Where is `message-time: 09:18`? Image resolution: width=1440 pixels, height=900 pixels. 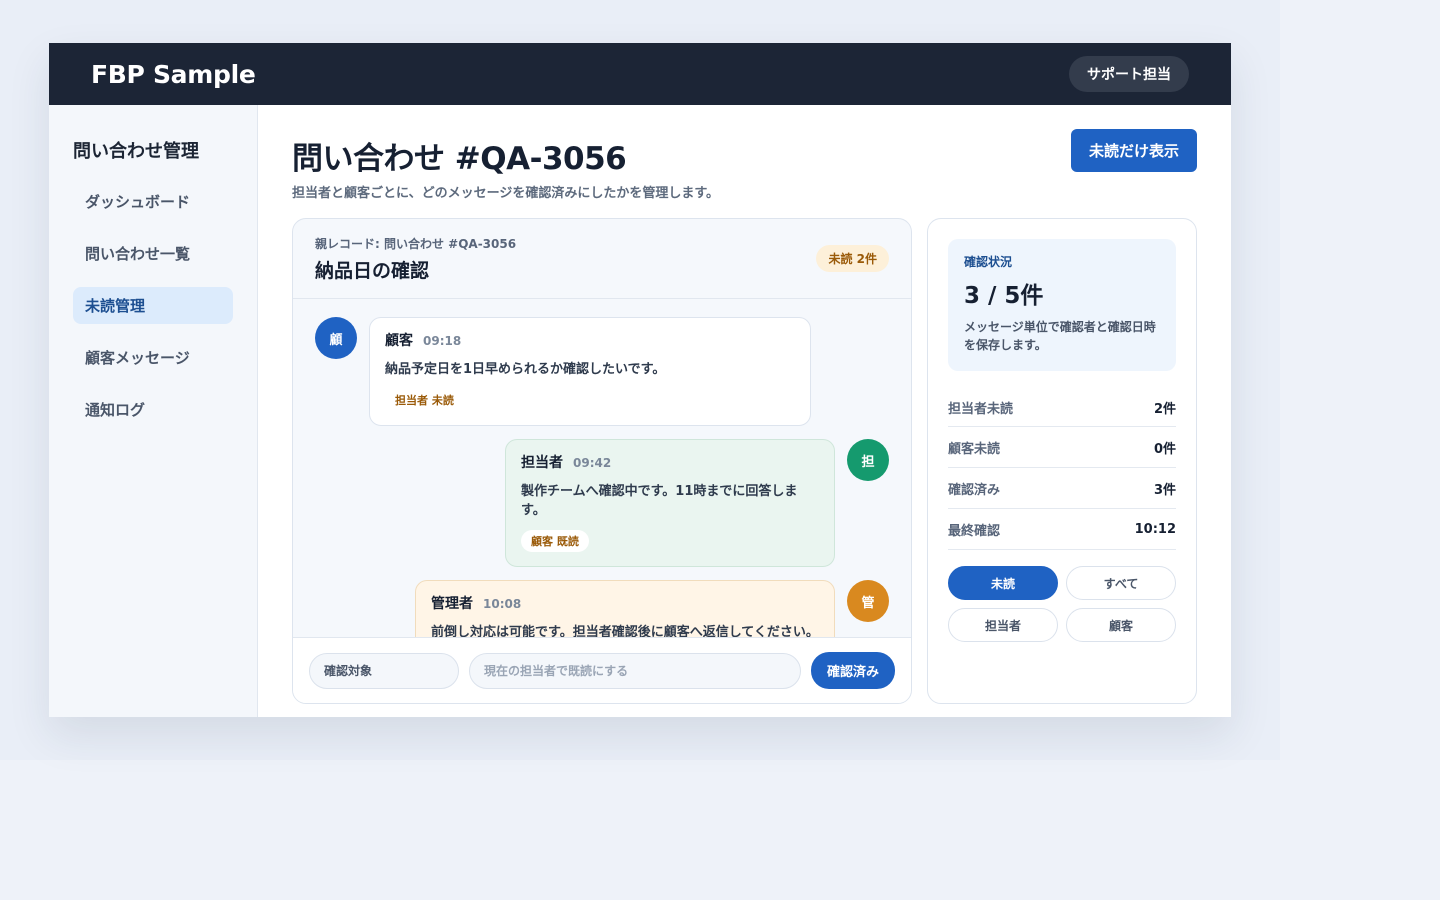
message-time: 09:18 is located at coordinates (442, 341).